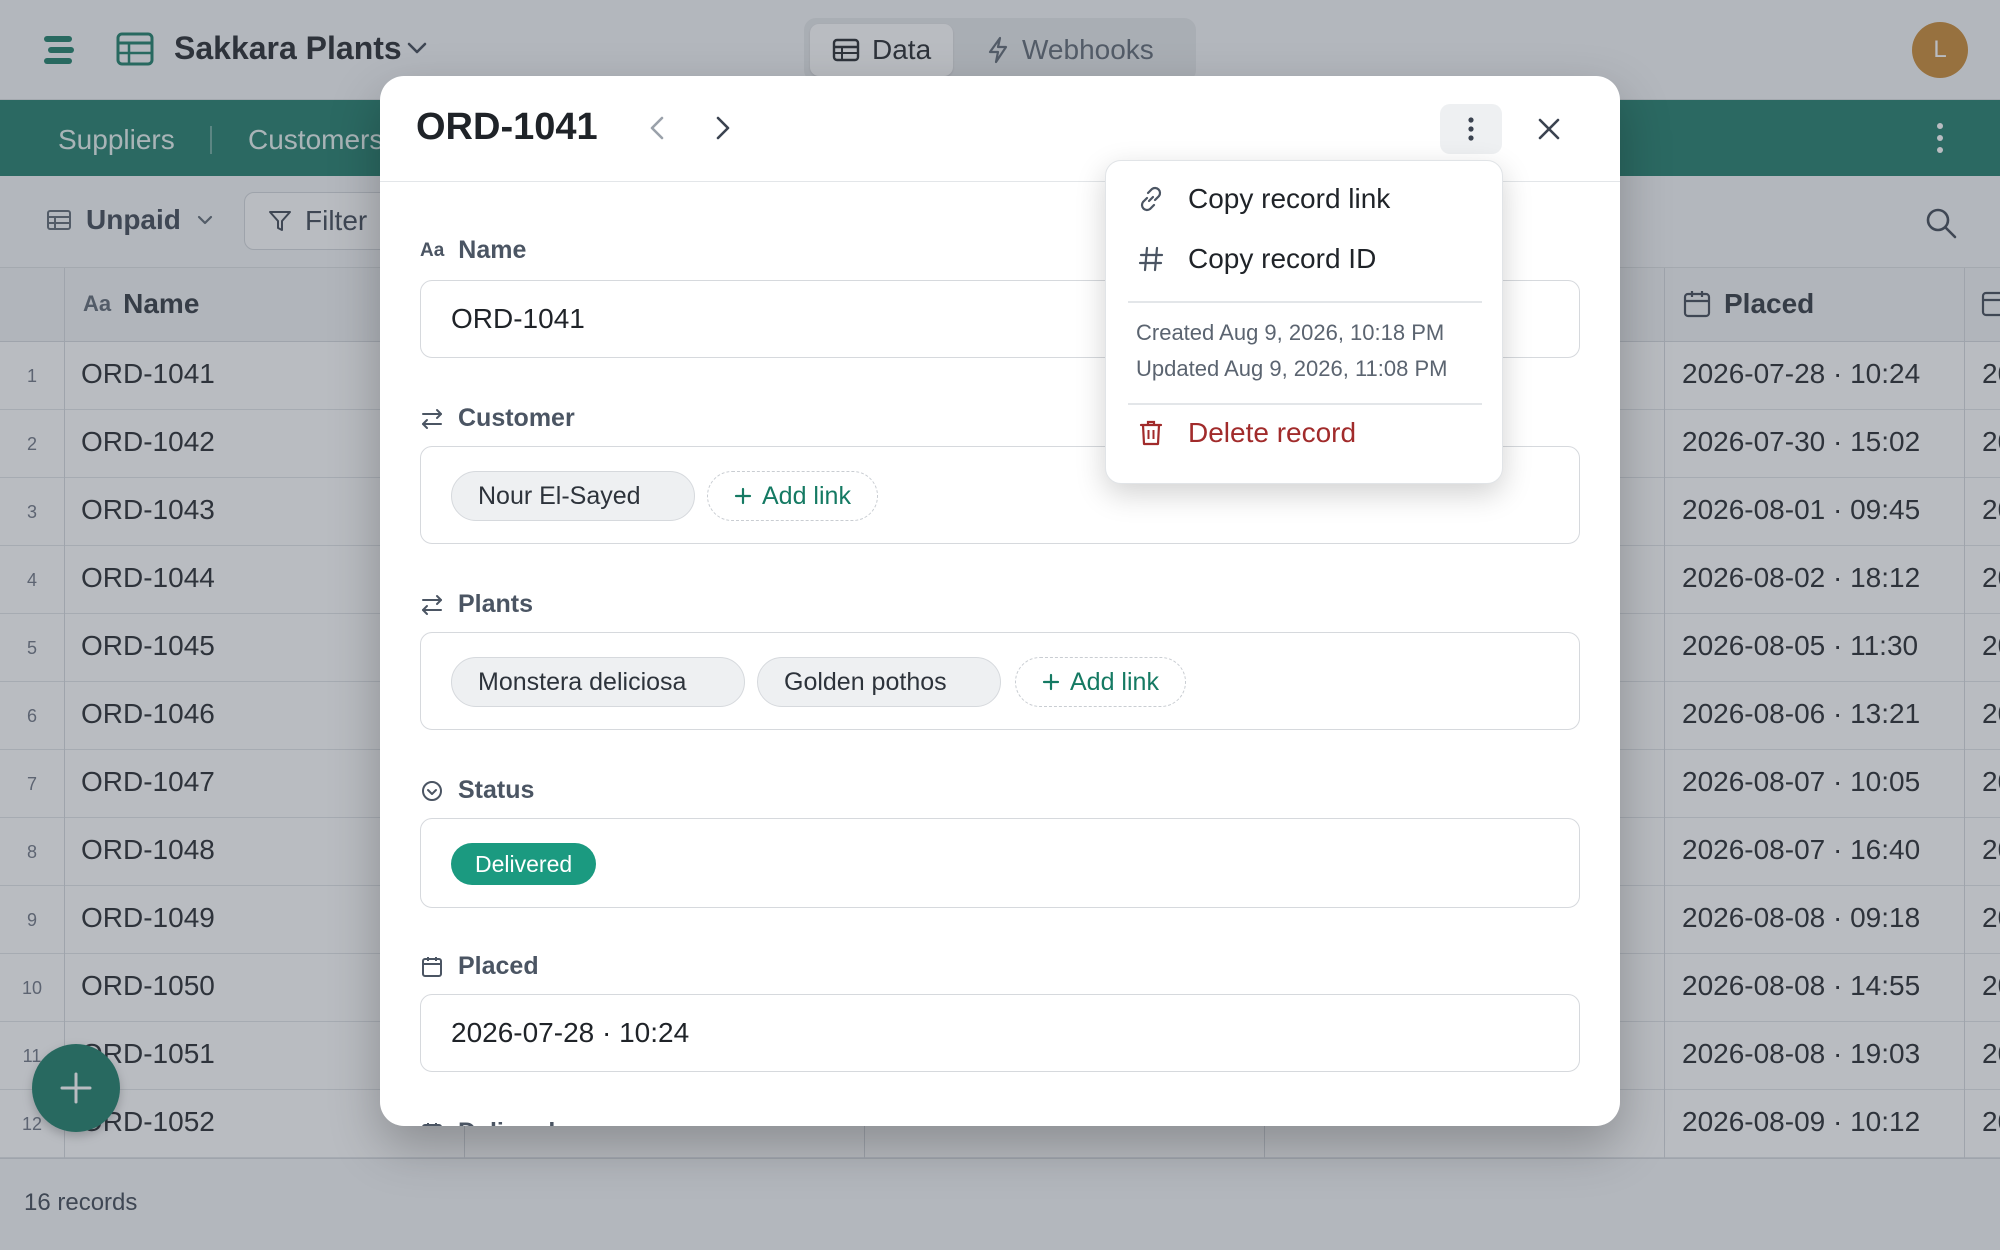 The height and width of the screenshot is (1250, 2000). What do you see at coordinates (432, 250) in the screenshot?
I see `text-field-icon: Aa` at bounding box center [432, 250].